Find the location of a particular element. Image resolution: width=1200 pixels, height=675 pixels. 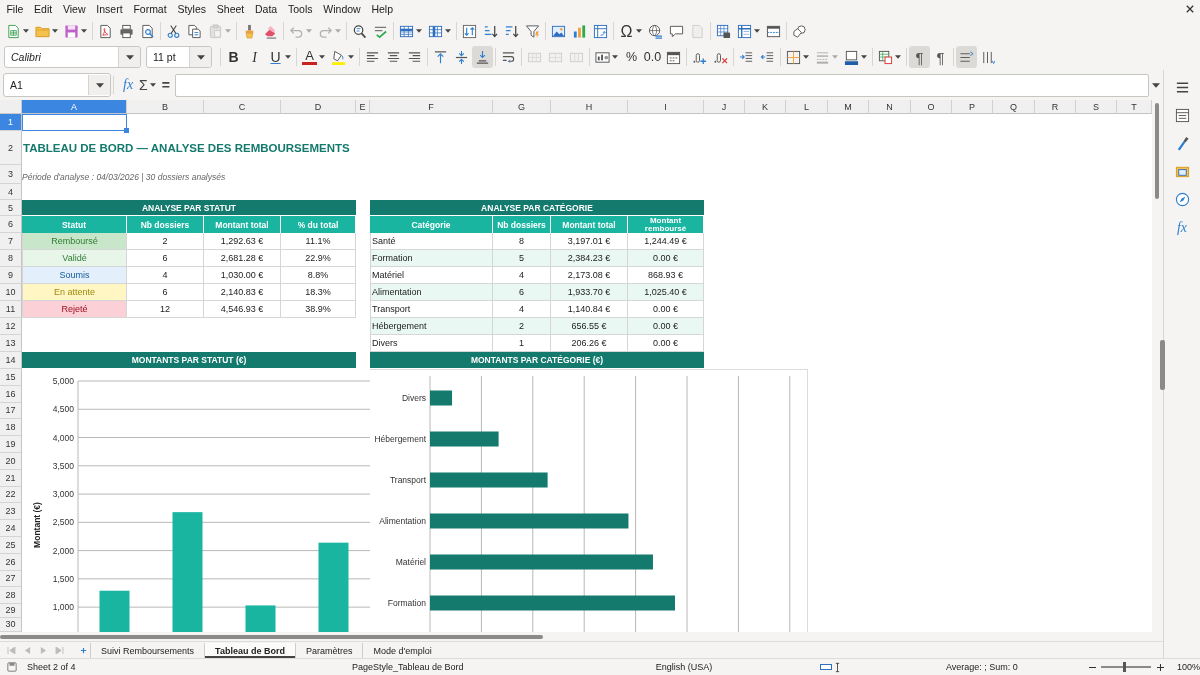

menu-item: Edit is located at coordinates (43, 9).